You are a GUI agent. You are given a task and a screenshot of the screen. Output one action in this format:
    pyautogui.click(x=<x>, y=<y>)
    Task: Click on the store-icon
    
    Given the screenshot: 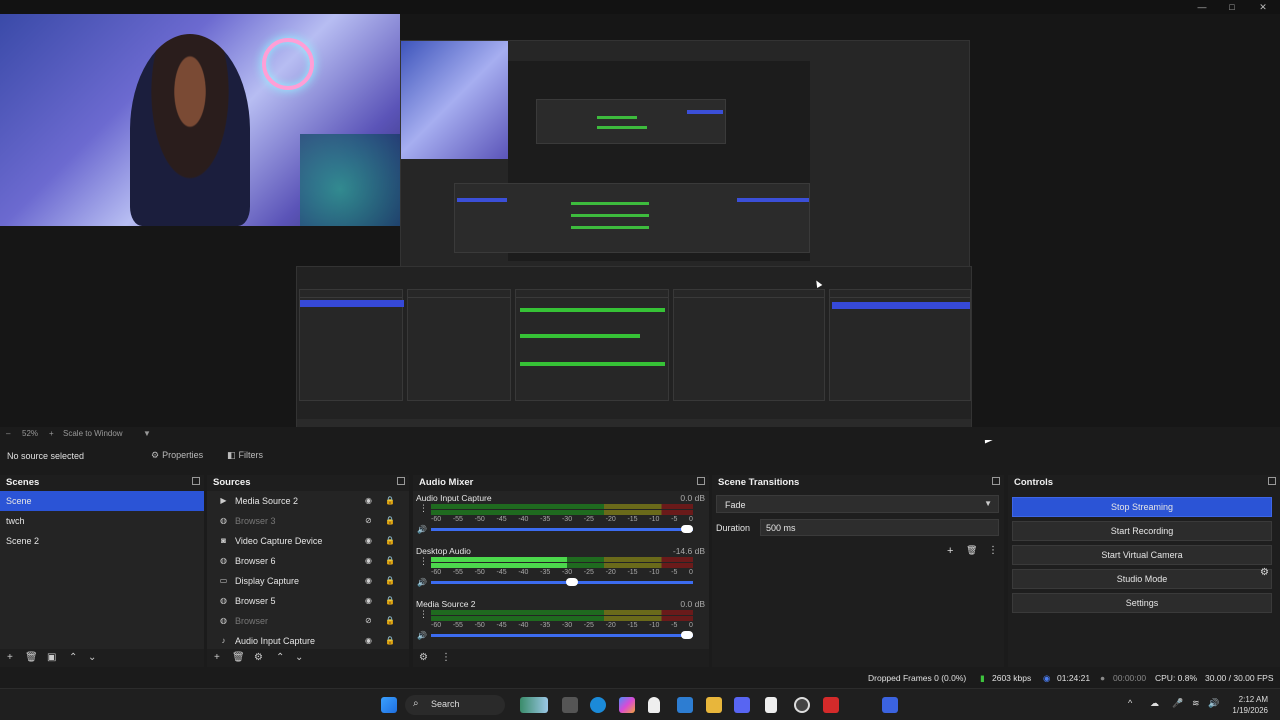 What is the action you would take?
    pyautogui.click(x=685, y=705)
    